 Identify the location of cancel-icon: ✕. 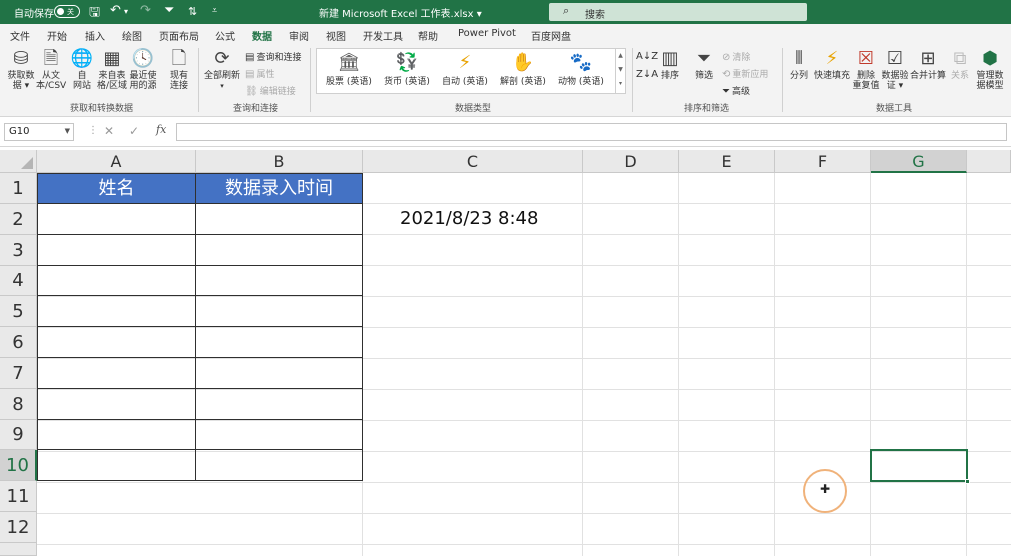
(109, 131).